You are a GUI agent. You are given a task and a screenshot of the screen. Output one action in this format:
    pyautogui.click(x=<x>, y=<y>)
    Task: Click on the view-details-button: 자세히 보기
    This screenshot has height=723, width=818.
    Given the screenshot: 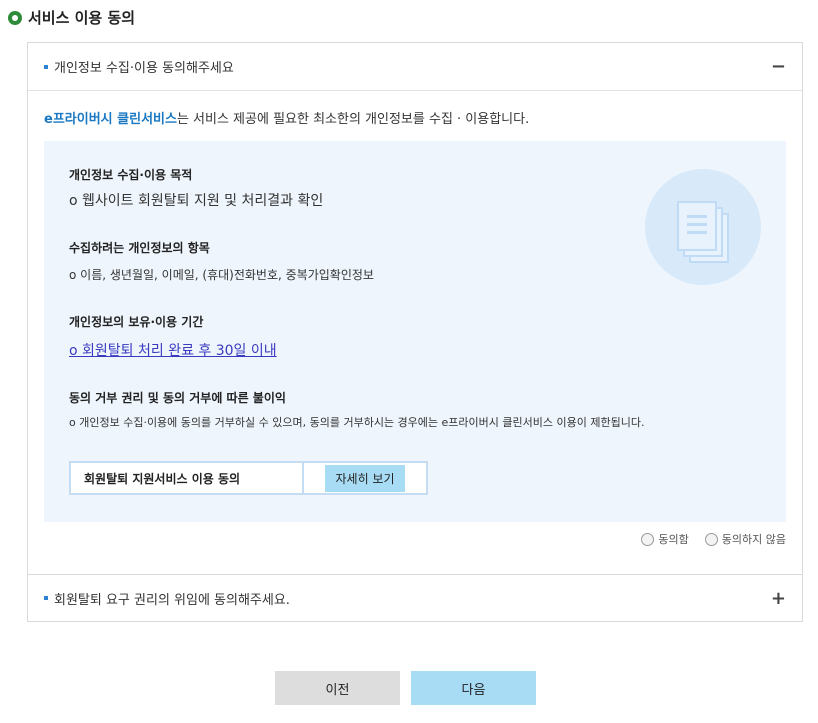 What is the action you would take?
    pyautogui.click(x=365, y=478)
    